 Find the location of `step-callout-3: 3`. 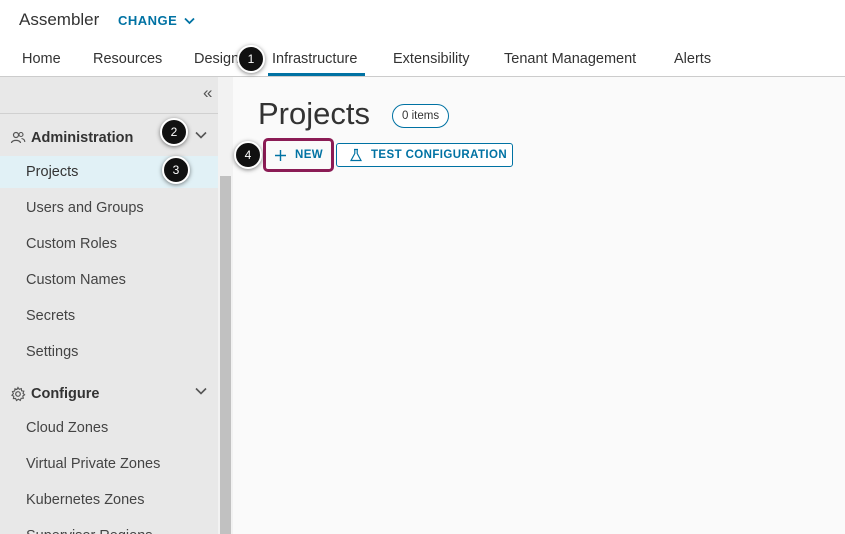

step-callout-3: 3 is located at coordinates (176, 170).